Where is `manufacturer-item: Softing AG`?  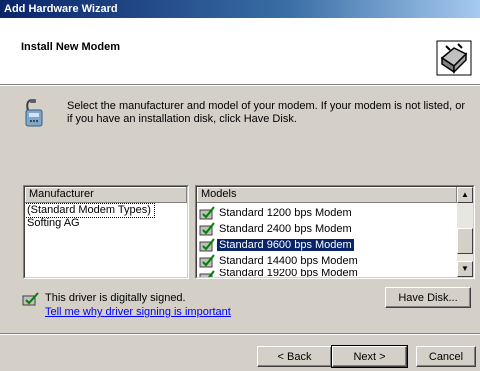
manufacturer-item: Softing AG is located at coordinates (106, 223).